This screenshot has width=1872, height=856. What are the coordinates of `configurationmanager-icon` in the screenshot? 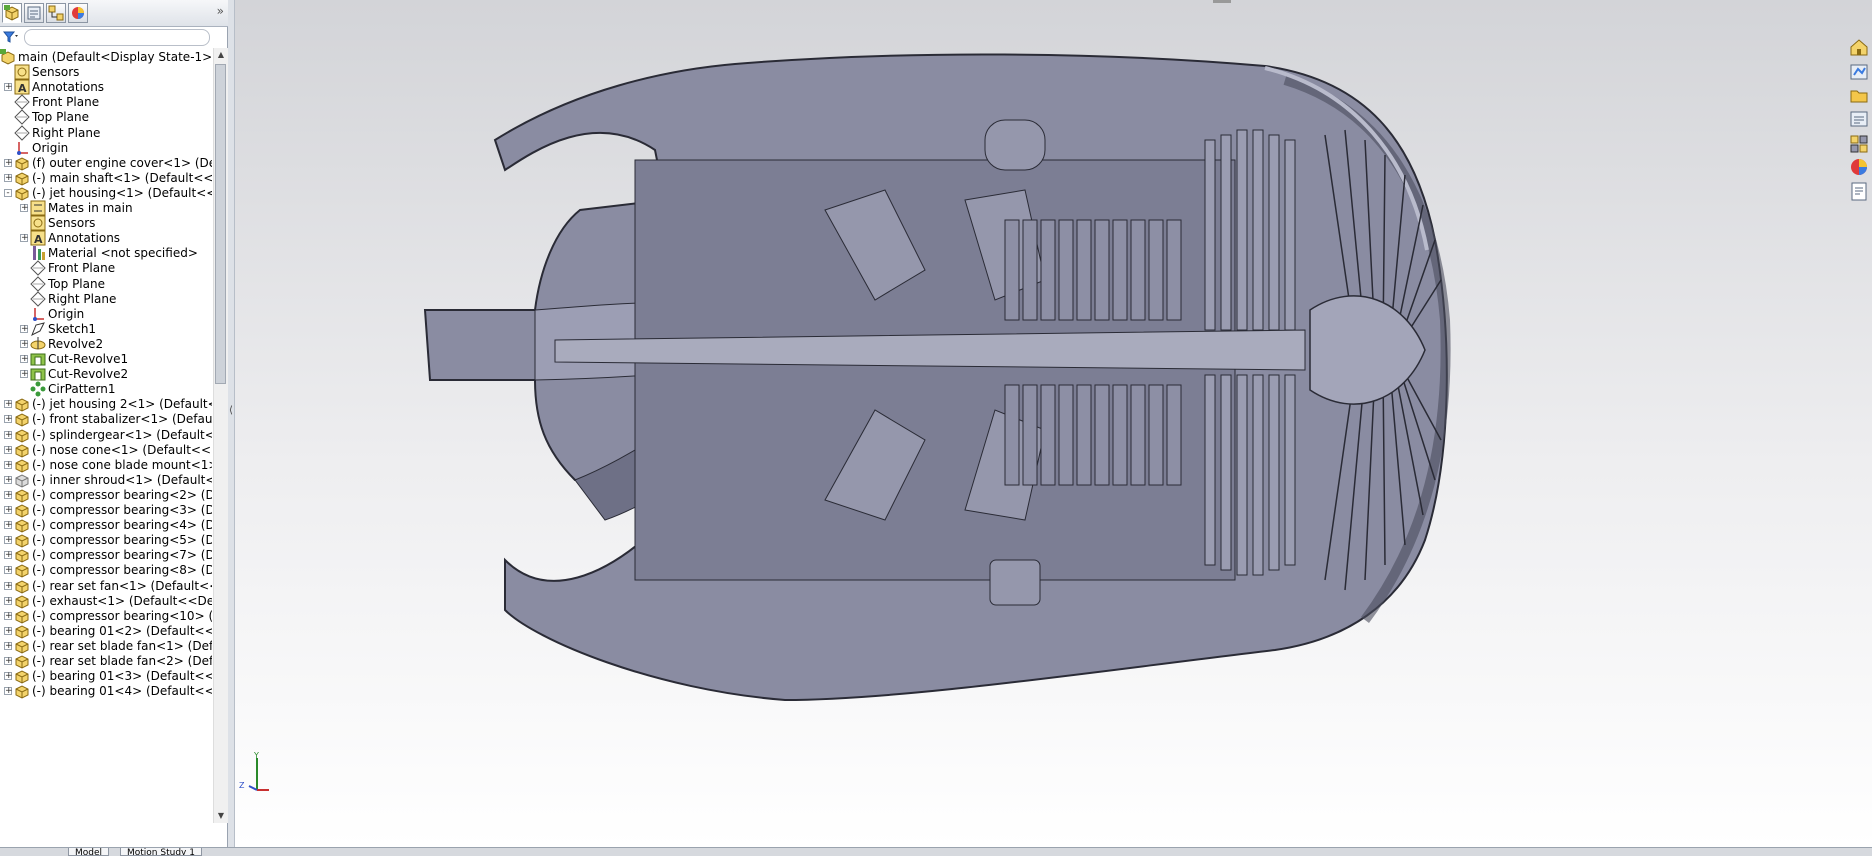 It's located at (56, 13).